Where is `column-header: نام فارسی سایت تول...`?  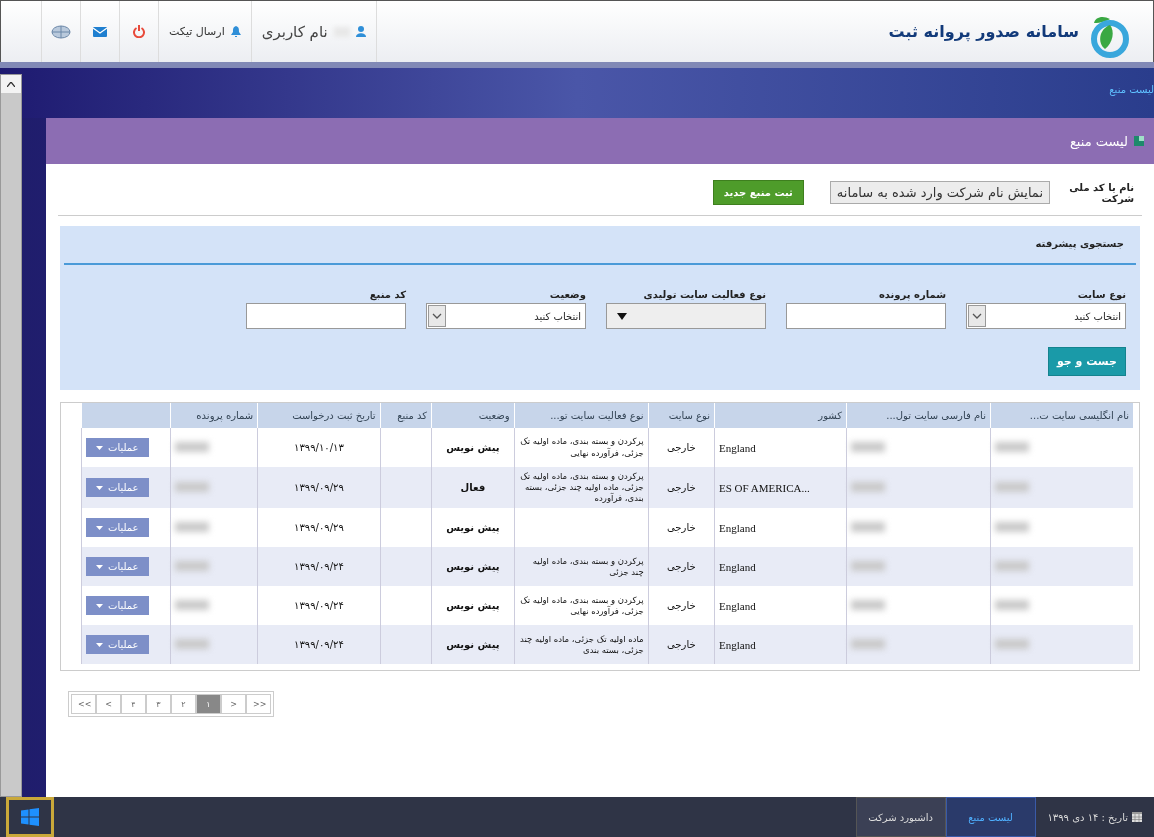 column-header: نام فارسی سایت تول... is located at coordinates (918, 415).